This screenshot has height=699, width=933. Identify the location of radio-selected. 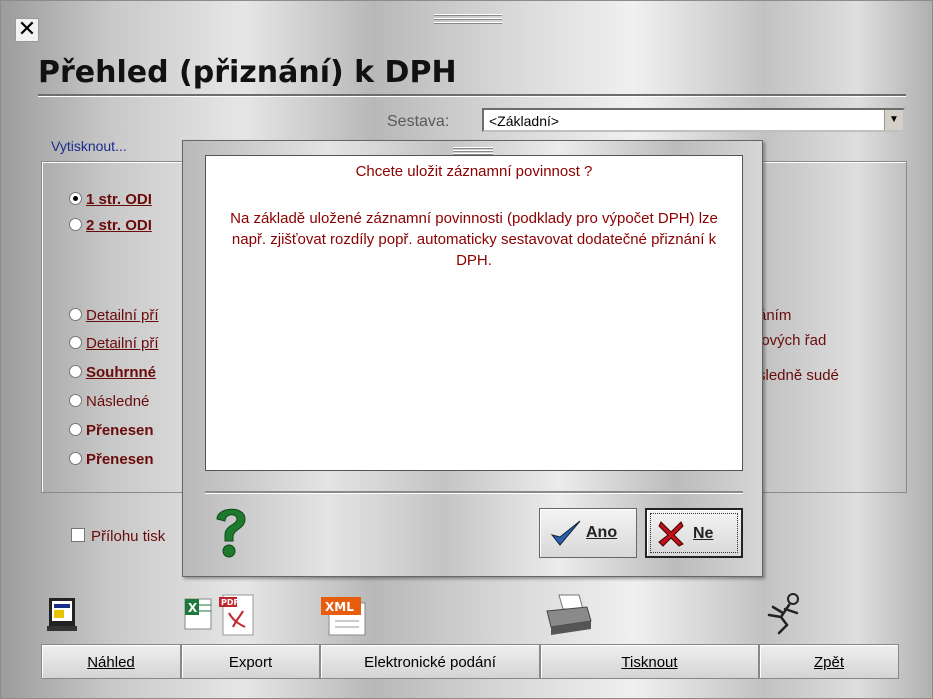
(75, 198).